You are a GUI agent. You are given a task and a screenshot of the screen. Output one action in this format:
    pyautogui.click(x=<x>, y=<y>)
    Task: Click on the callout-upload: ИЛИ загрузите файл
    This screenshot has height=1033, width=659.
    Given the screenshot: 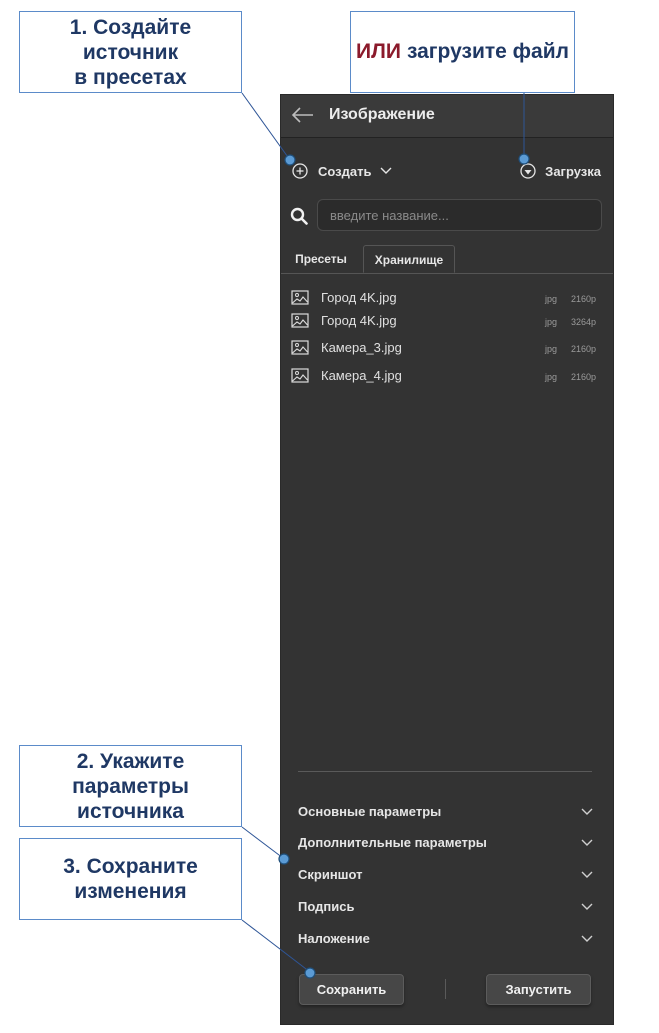 What is the action you would take?
    pyautogui.click(x=462, y=52)
    